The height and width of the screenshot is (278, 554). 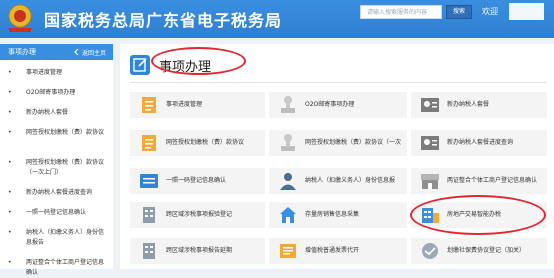 What do you see at coordinates (526, 11) in the screenshot?
I see `user-name-box` at bounding box center [526, 11].